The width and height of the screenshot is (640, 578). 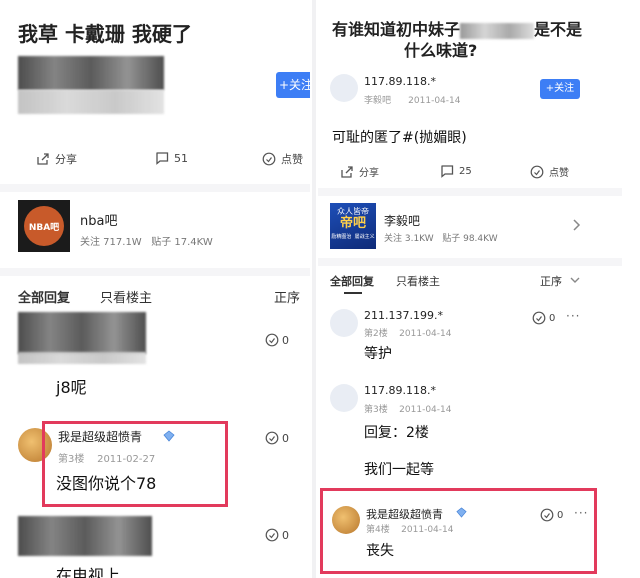 What do you see at coordinates (171, 158) in the screenshot?
I see `comment-action: 51` at bounding box center [171, 158].